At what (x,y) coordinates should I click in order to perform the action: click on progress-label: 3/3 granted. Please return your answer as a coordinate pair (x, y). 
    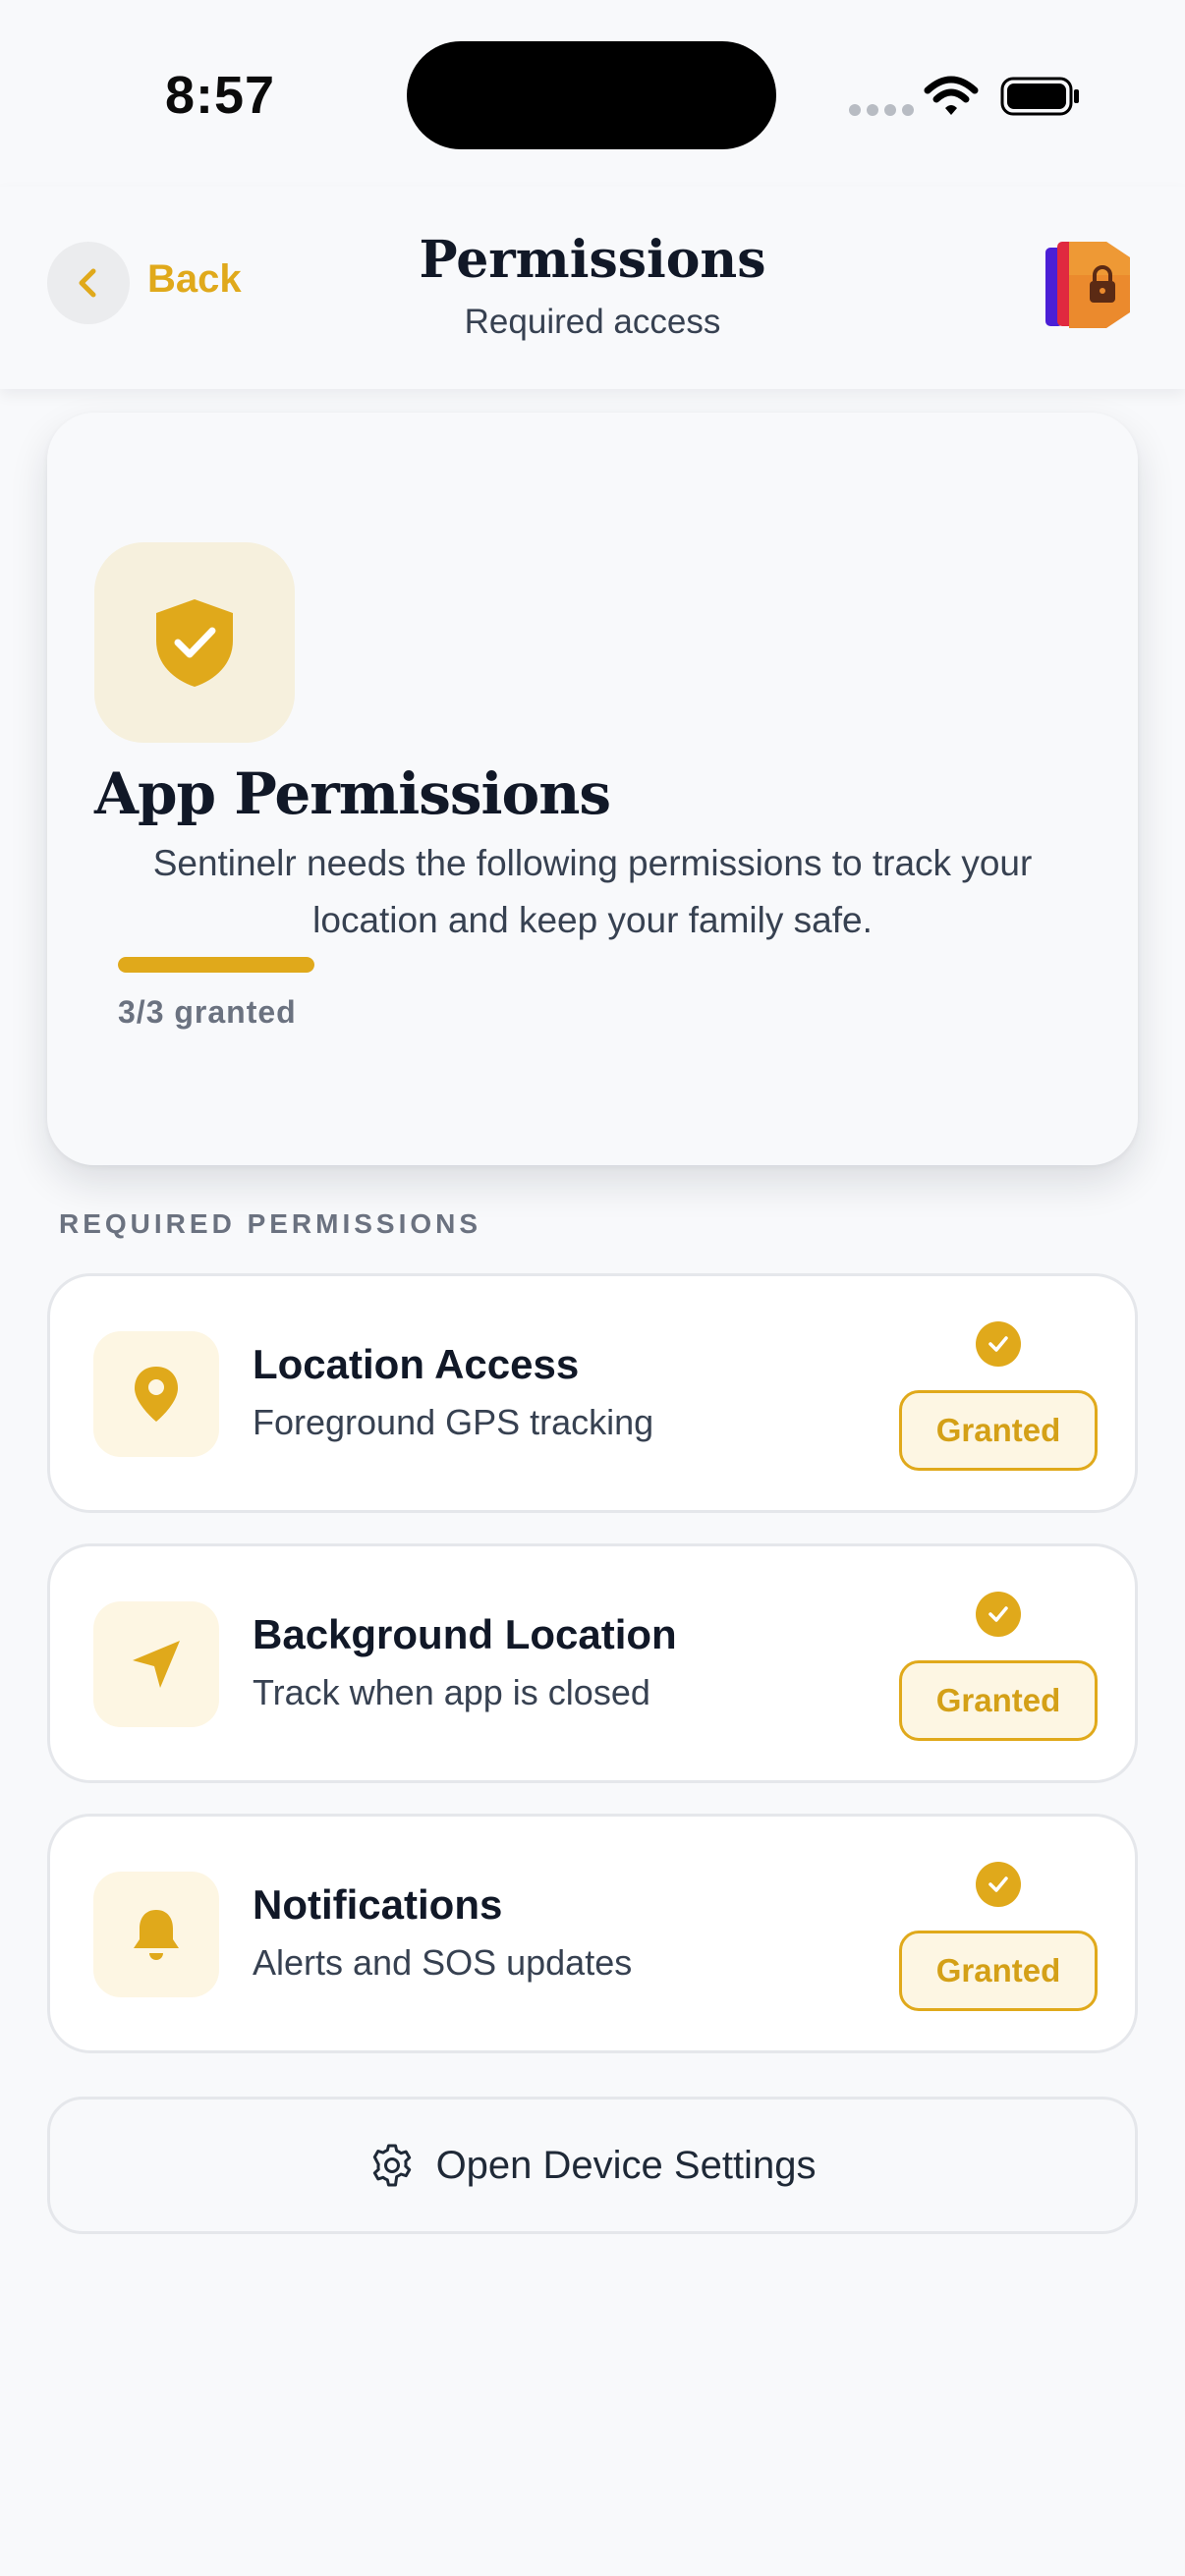
    Looking at the image, I should click on (208, 1012).